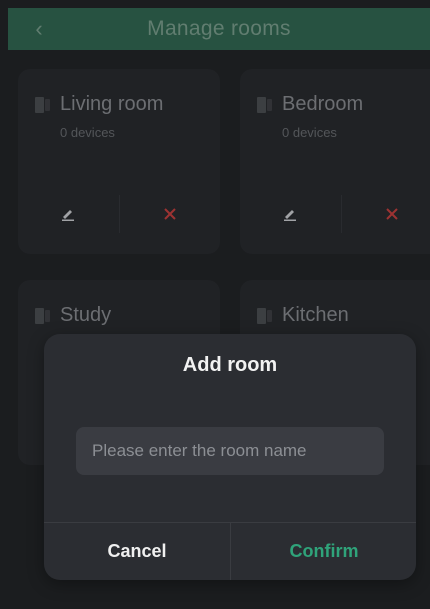  Describe the element at coordinates (230, 365) in the screenshot. I see `dialog-title: Add room` at that location.